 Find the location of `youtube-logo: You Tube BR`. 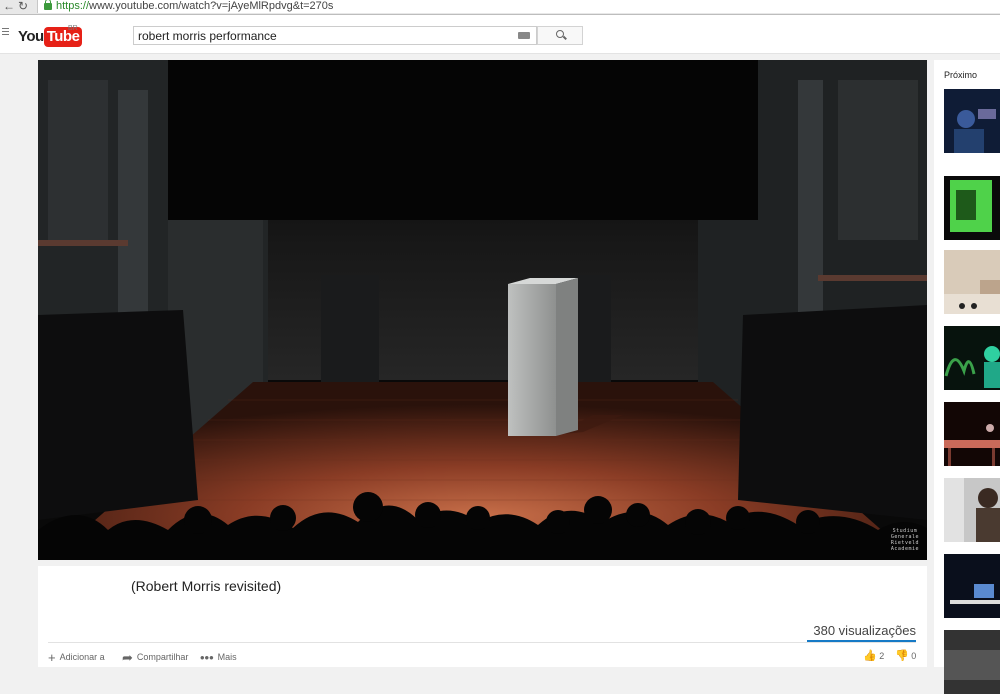

youtube-logo: You Tube BR is located at coordinates (50, 36).